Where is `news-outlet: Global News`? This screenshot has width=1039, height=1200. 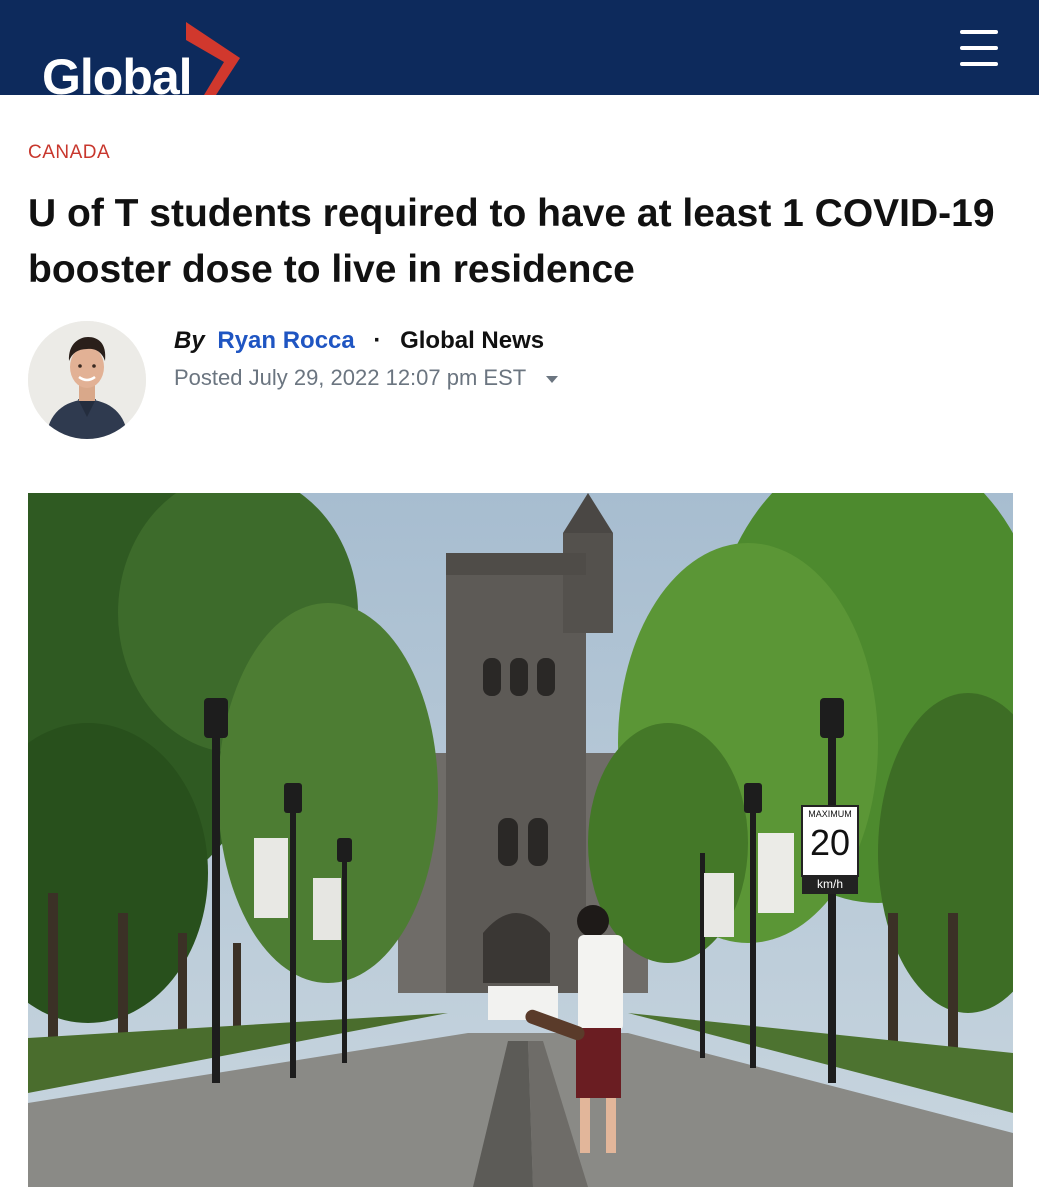
news-outlet: Global News is located at coordinates (472, 340).